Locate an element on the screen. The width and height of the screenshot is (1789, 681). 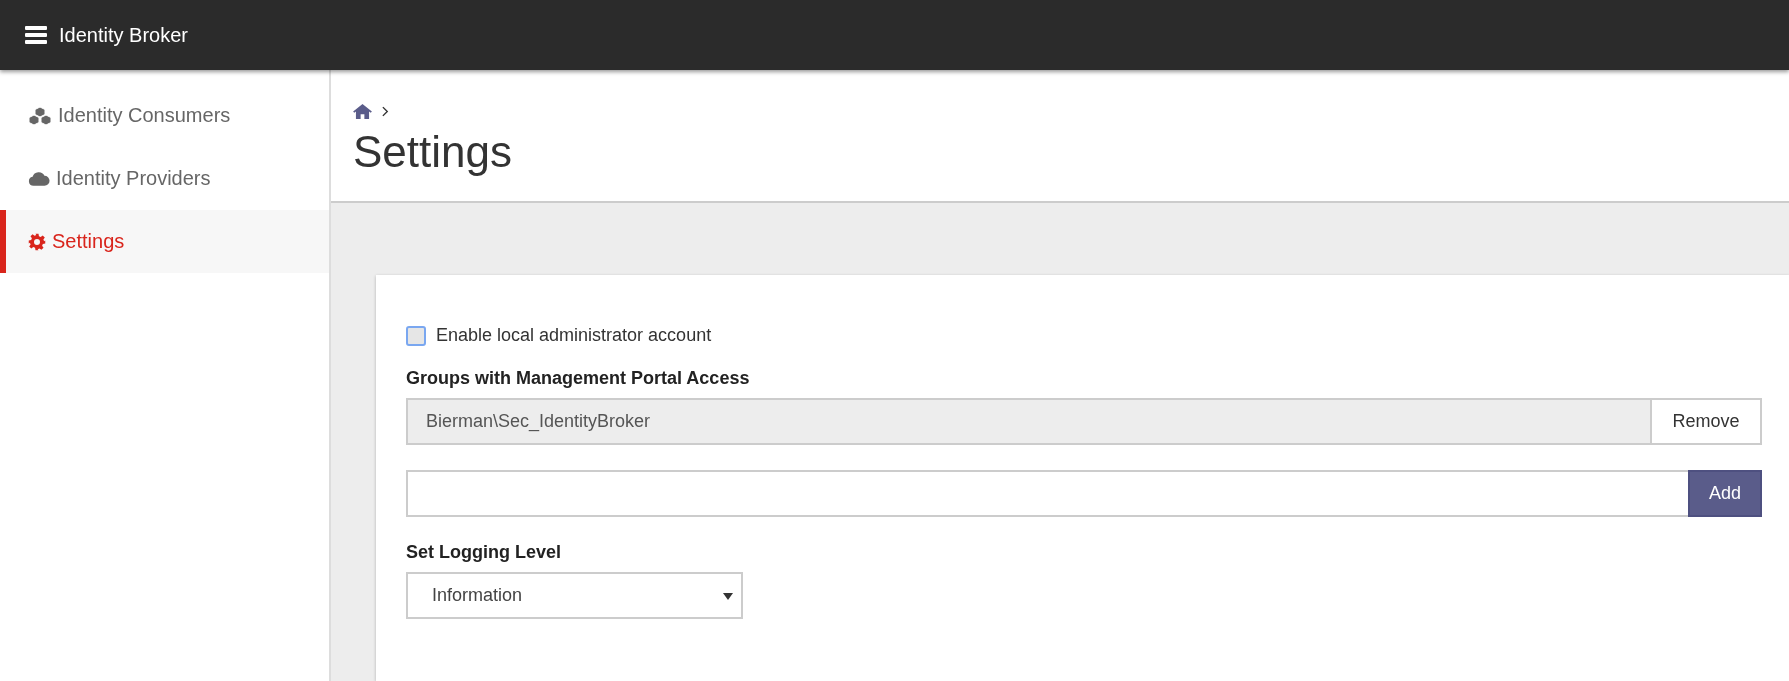
home-icon is located at coordinates (362, 111).